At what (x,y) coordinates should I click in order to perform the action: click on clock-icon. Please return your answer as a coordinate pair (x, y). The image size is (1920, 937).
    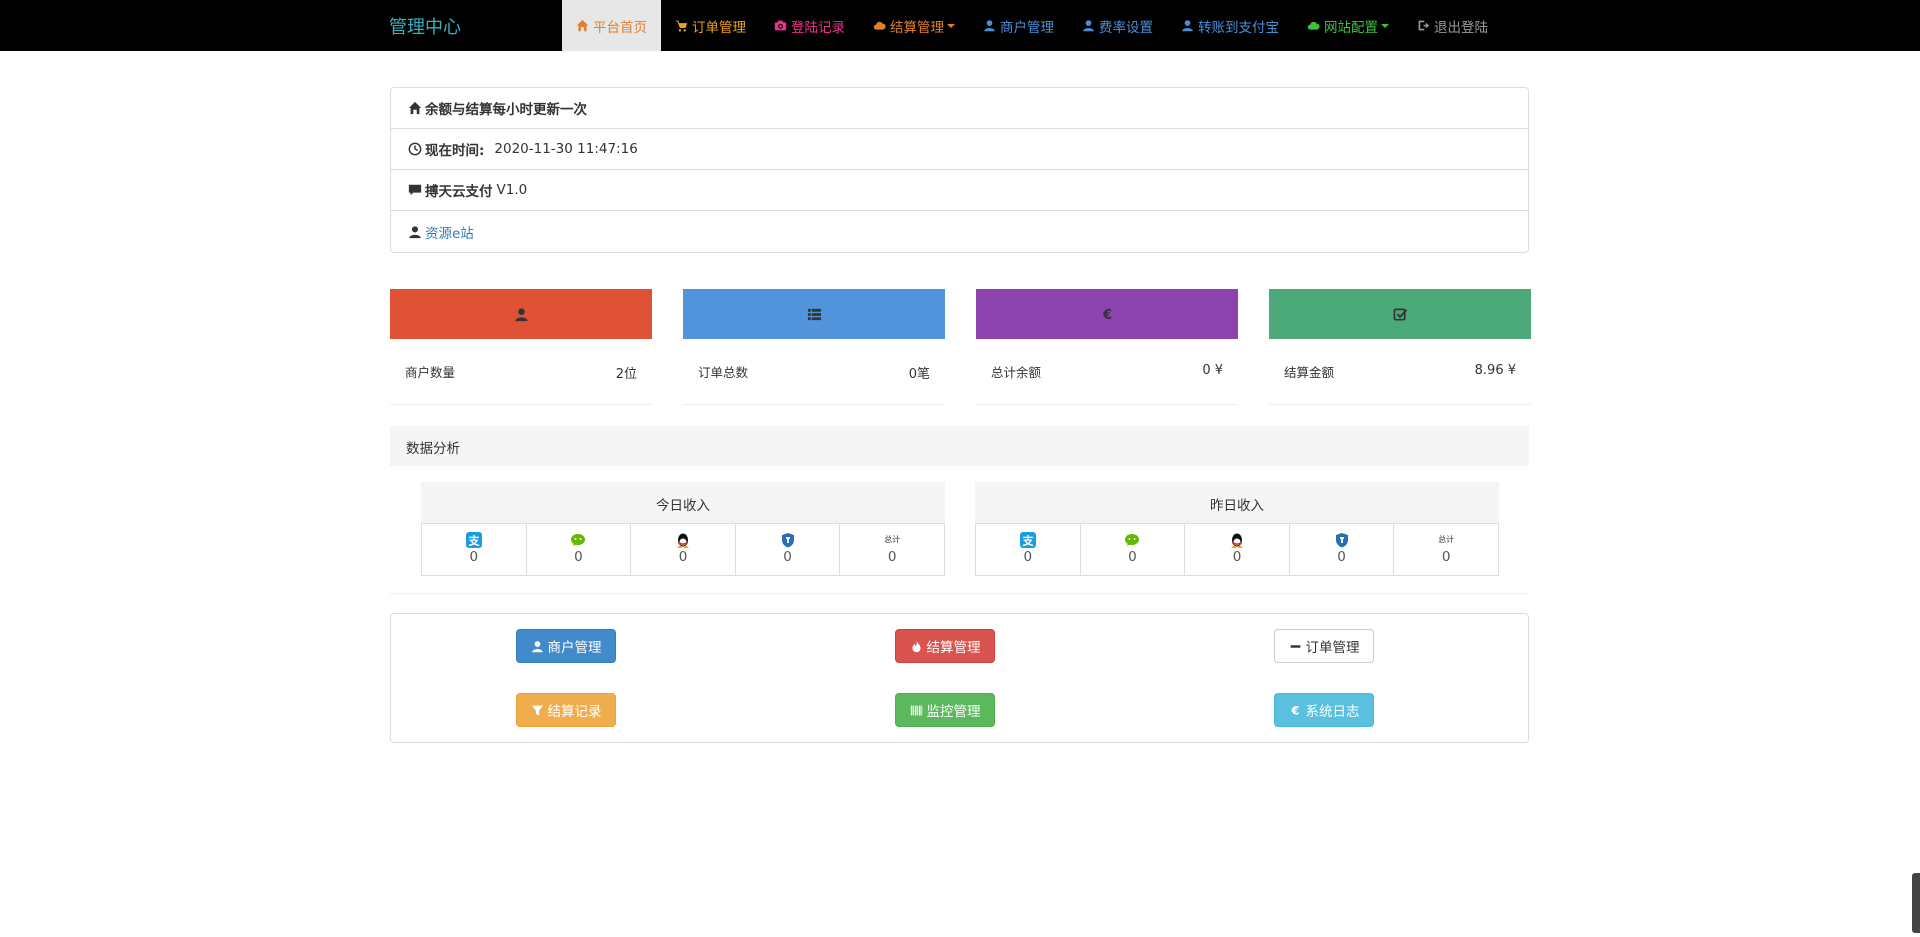
    Looking at the image, I should click on (415, 149).